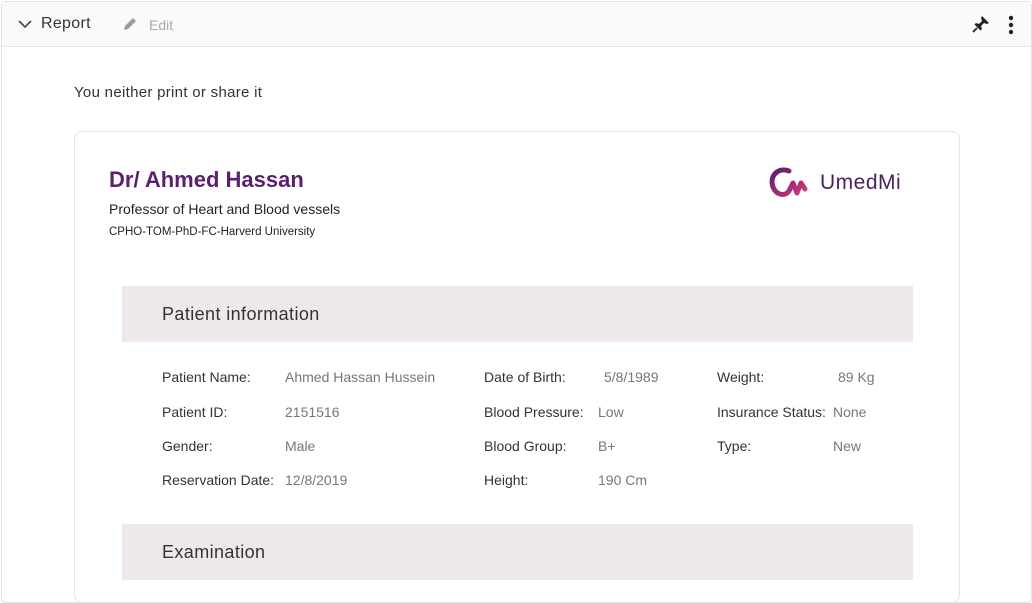 The image size is (1032, 603). Describe the element at coordinates (741, 377) in the screenshot. I see `field-label: Weight:` at that location.